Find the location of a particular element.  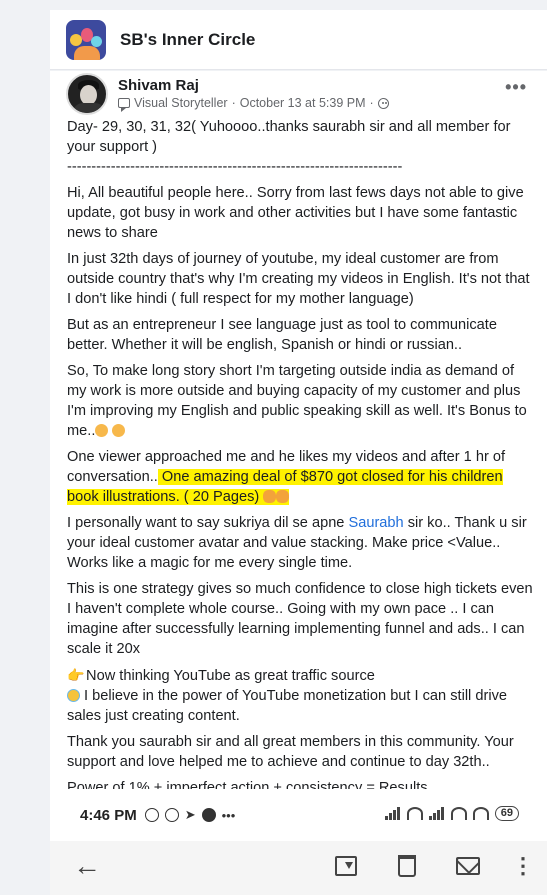

author-name: Shivam Raj is located at coordinates (253, 86).